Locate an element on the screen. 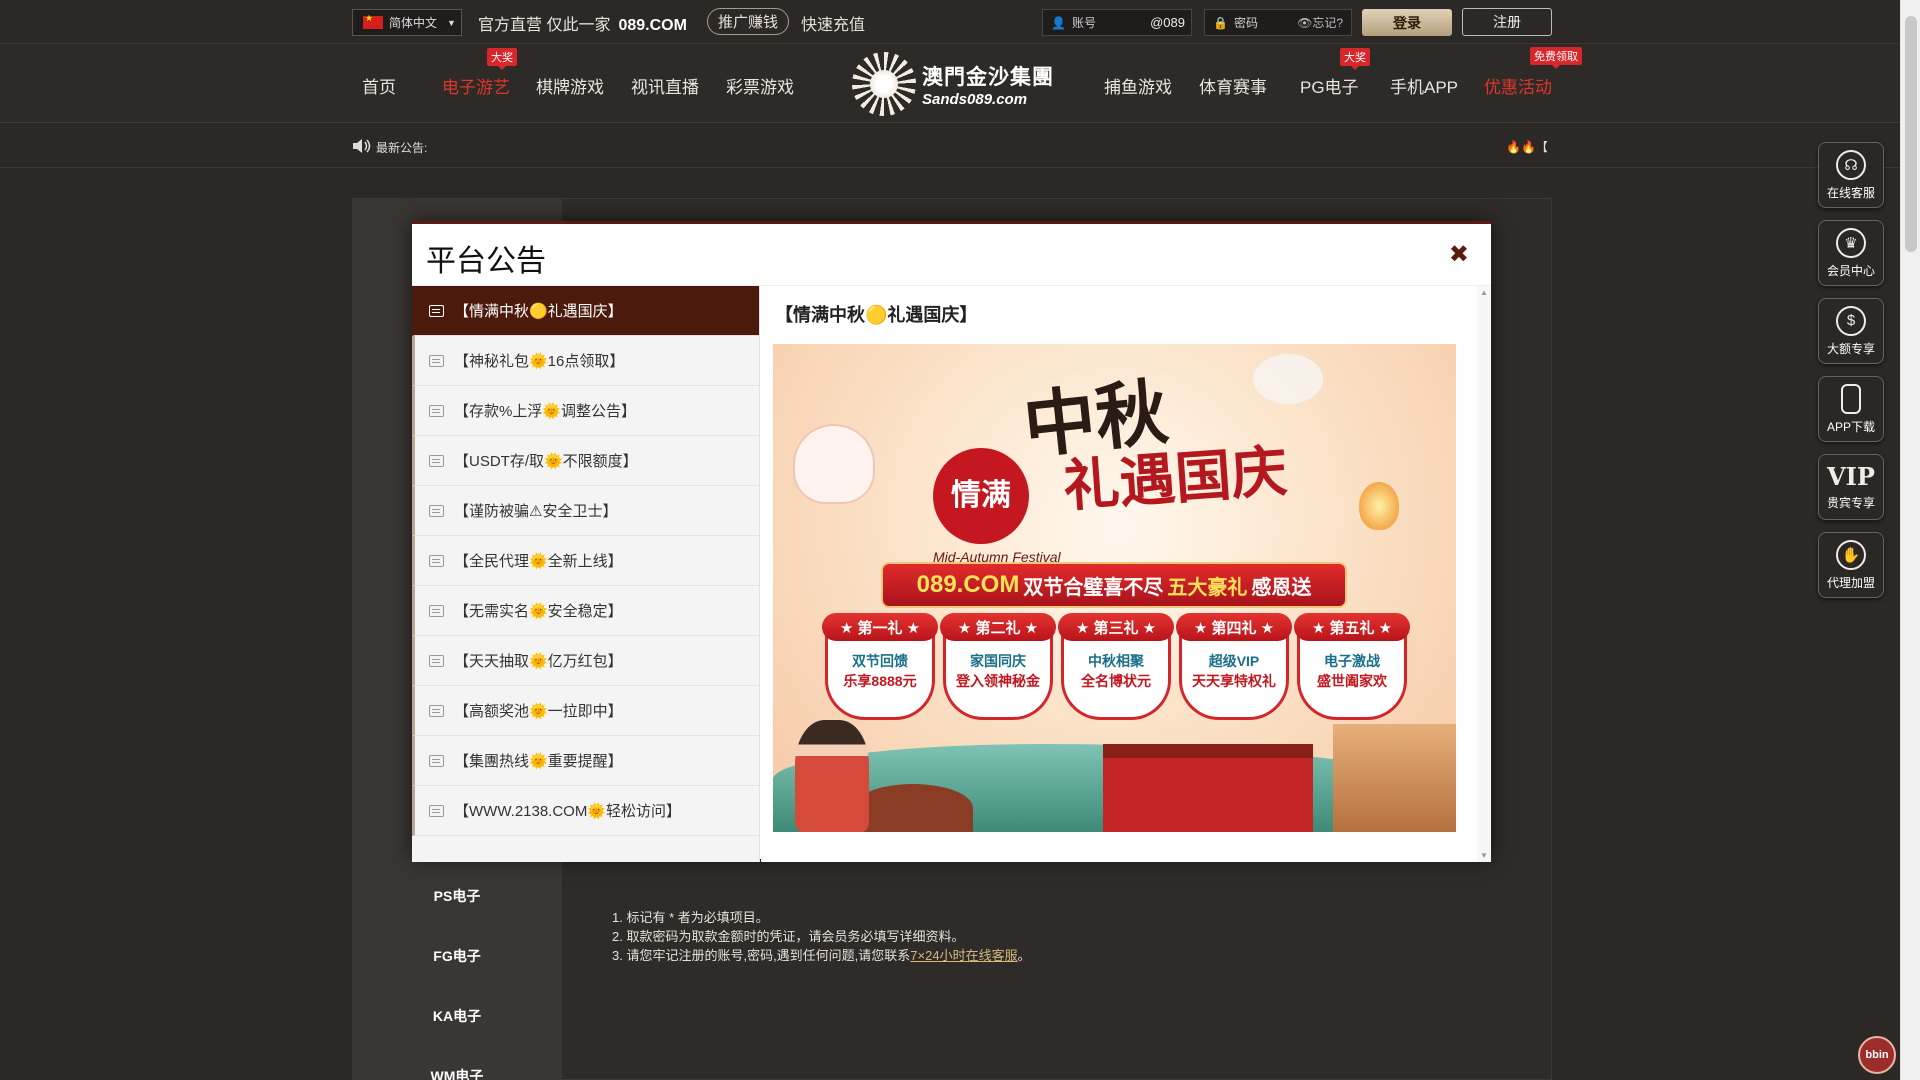 The image size is (1920, 1080). nav-home: 首页 is located at coordinates (379, 85).